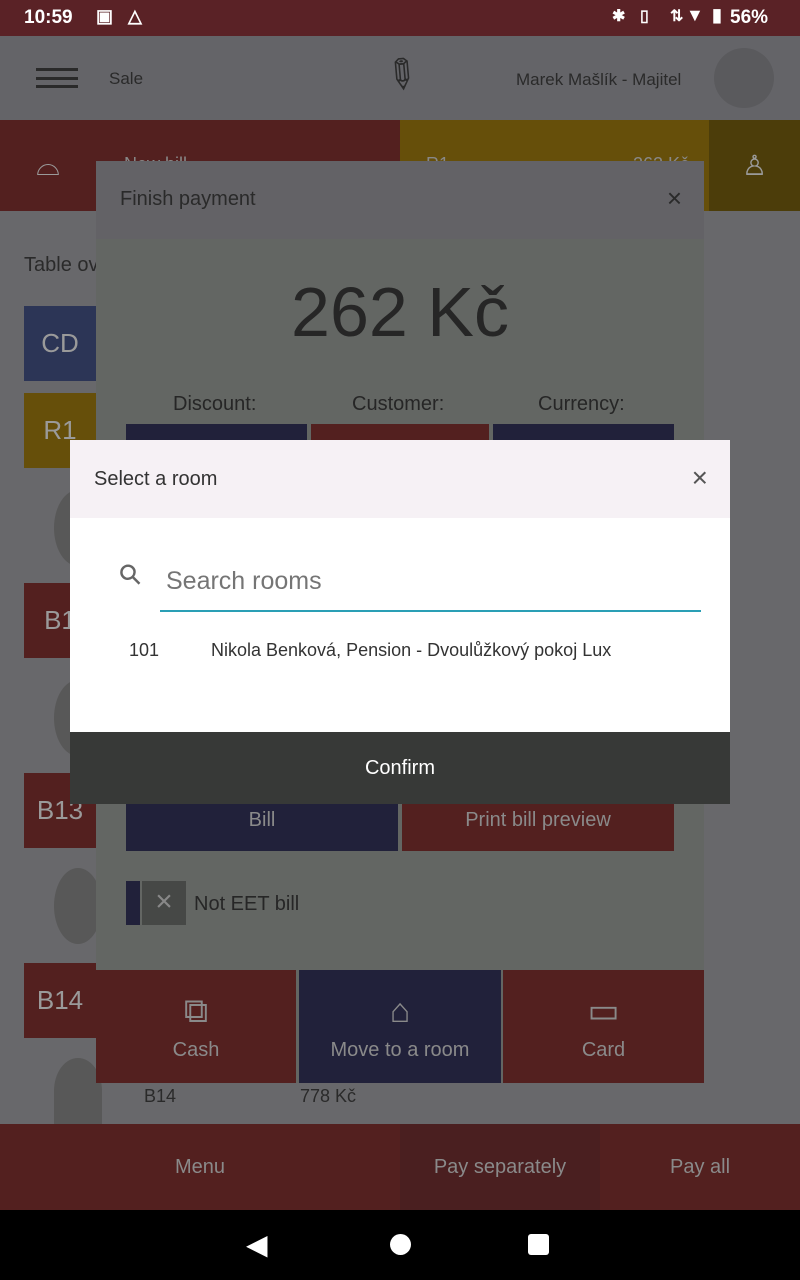 This screenshot has height=1280, width=800. Describe the element at coordinates (400, 312) in the screenshot. I see `payment-amount: 262 Kč` at that location.